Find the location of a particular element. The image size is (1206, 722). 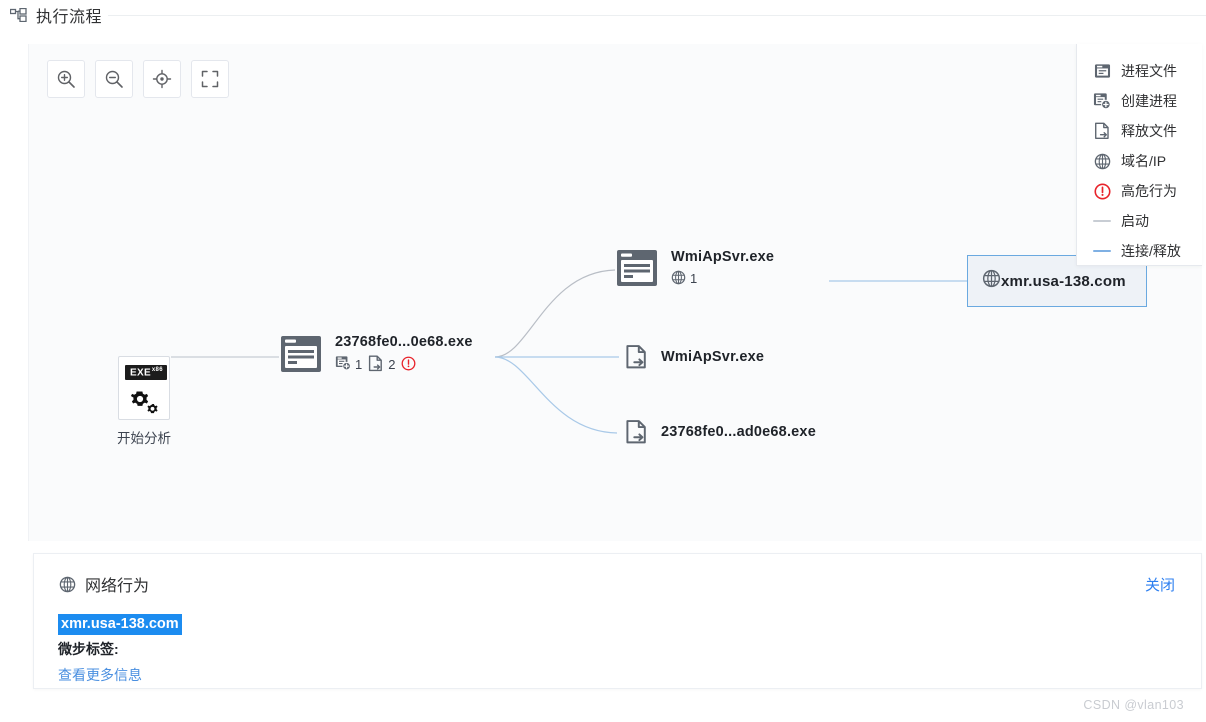

node-main-process-text: 23768fe0...0e68.exe 1 2 is located at coordinates (404, 354).